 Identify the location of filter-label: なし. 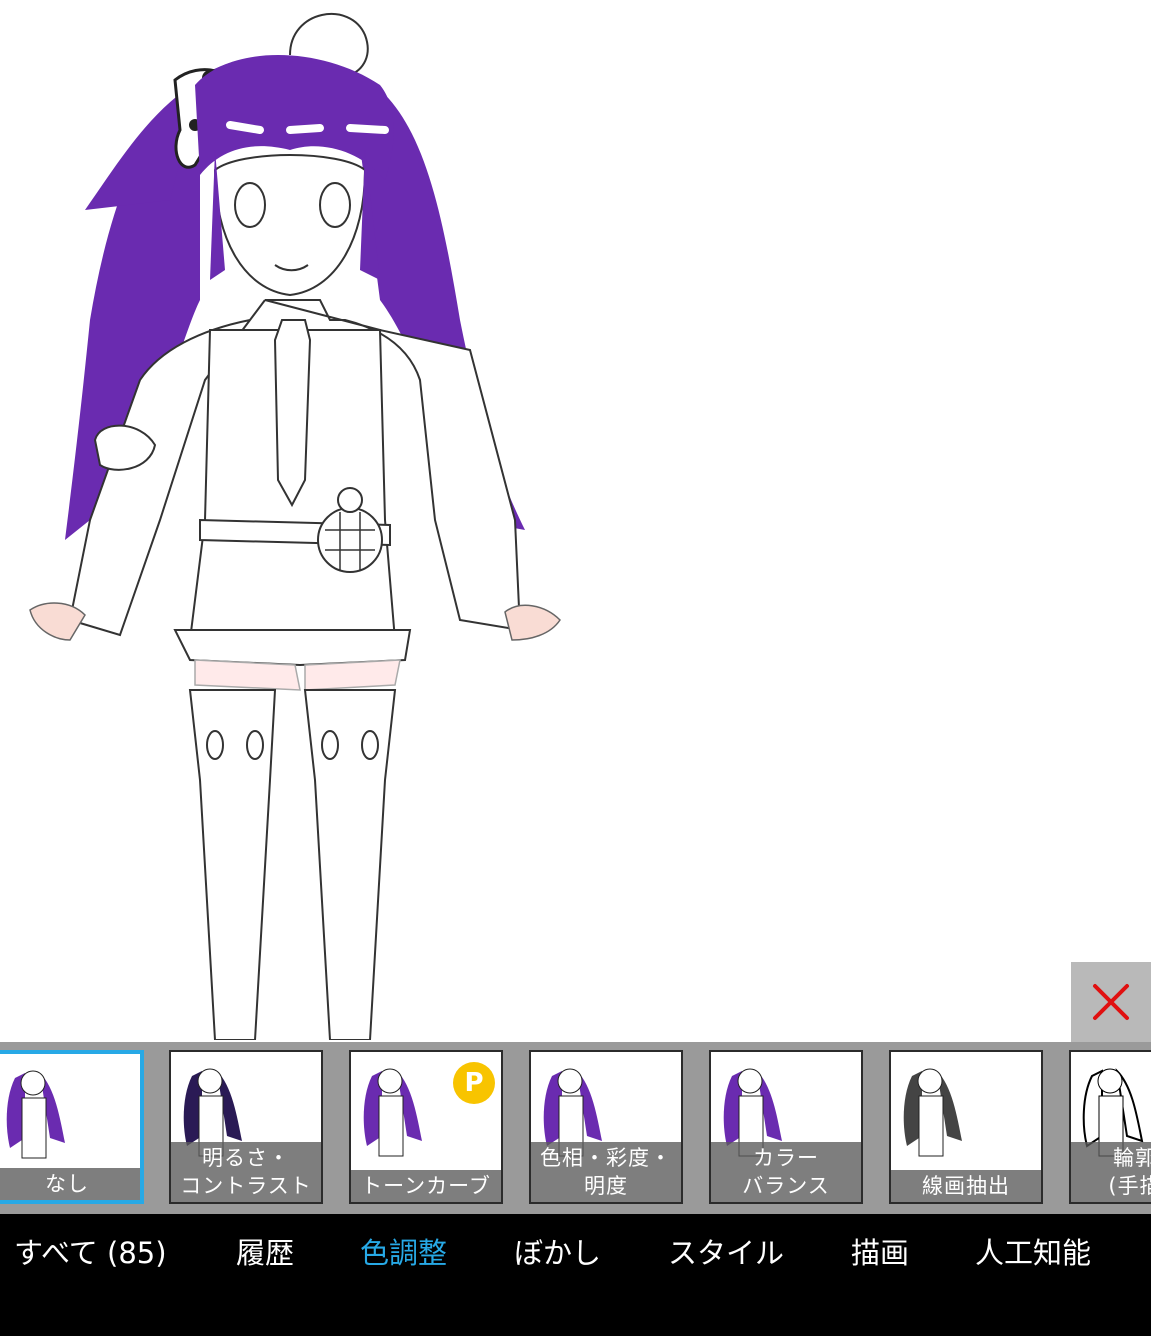
(70, 1184).